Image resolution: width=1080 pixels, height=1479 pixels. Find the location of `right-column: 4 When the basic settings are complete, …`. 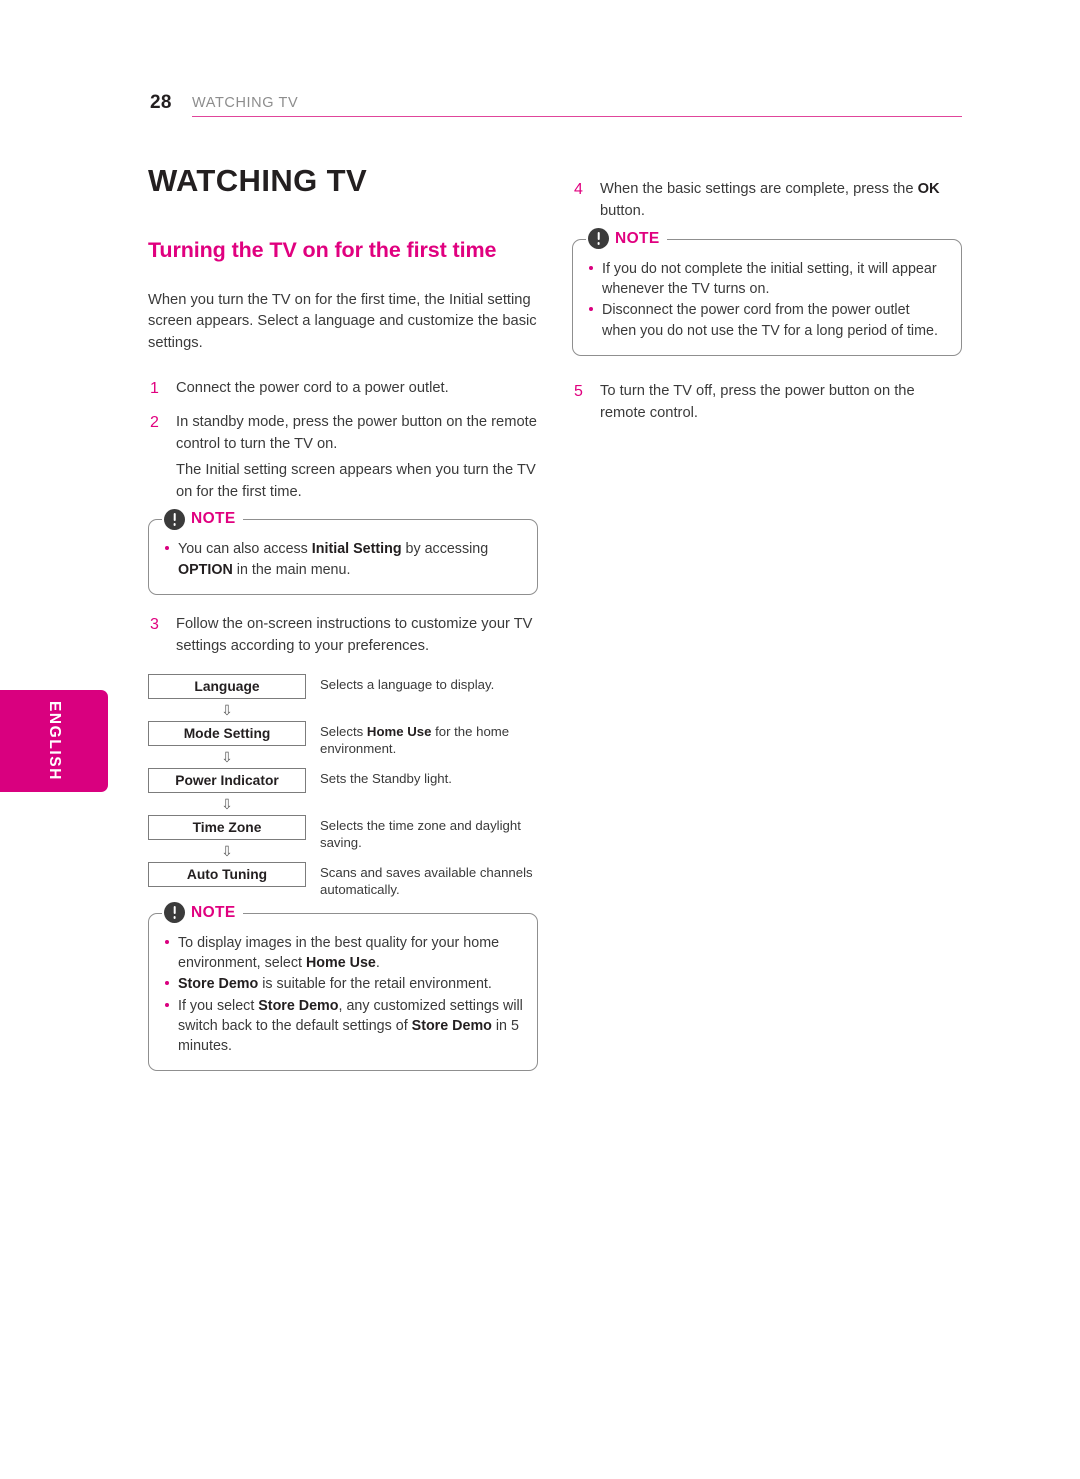

right-column: 4 When the basic settings are complete, … is located at coordinates (767, 307).